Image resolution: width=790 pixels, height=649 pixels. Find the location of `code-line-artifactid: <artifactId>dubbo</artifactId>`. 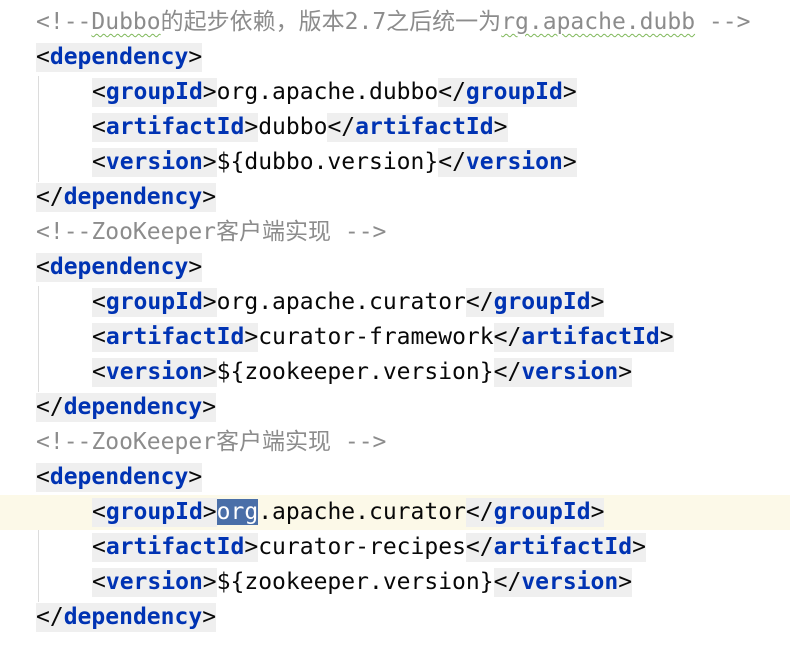

code-line-artifactid: <artifactId>dubbo</artifactId> is located at coordinates (395, 127).